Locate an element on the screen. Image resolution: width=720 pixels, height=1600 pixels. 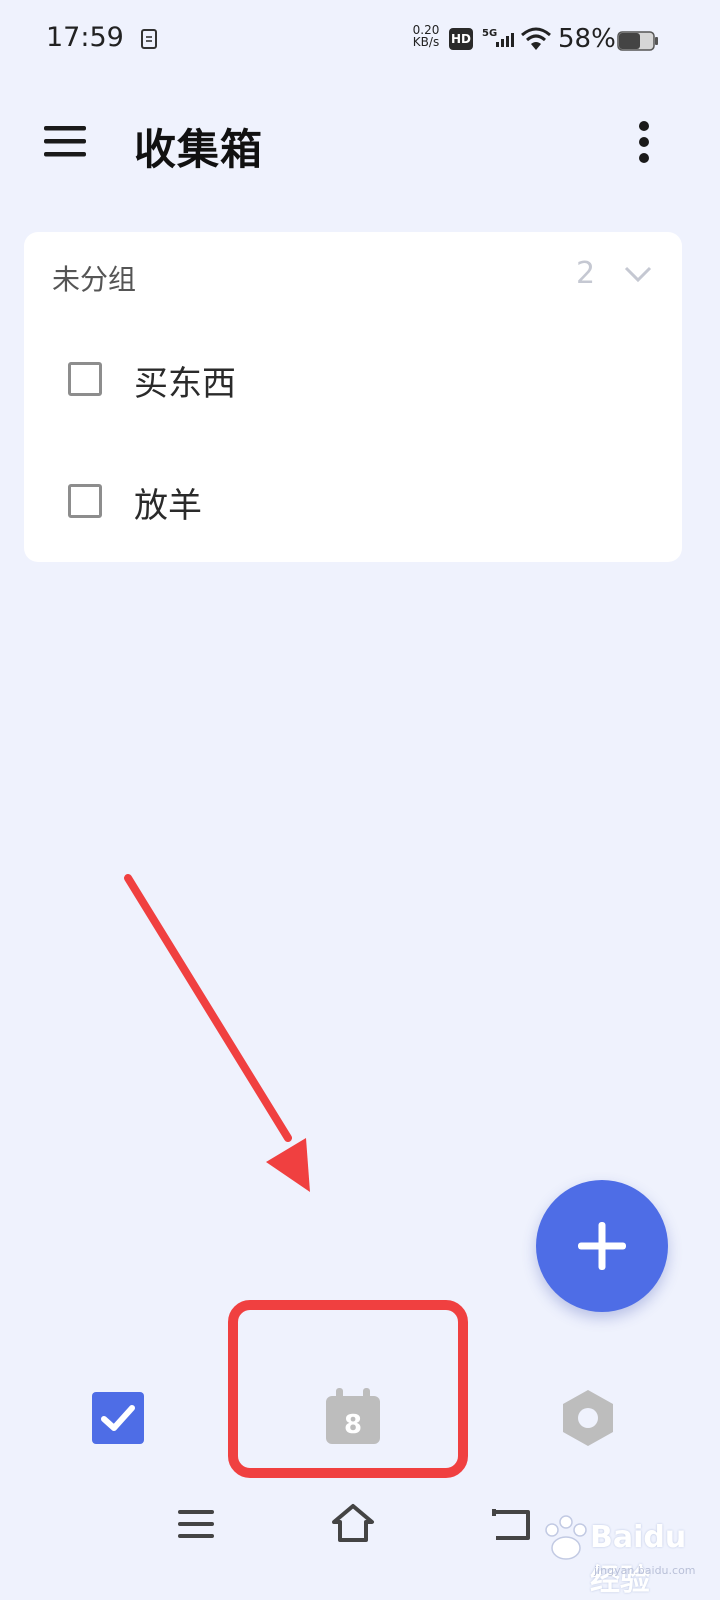
paw-logo-icon is located at coordinates (566, 1537).